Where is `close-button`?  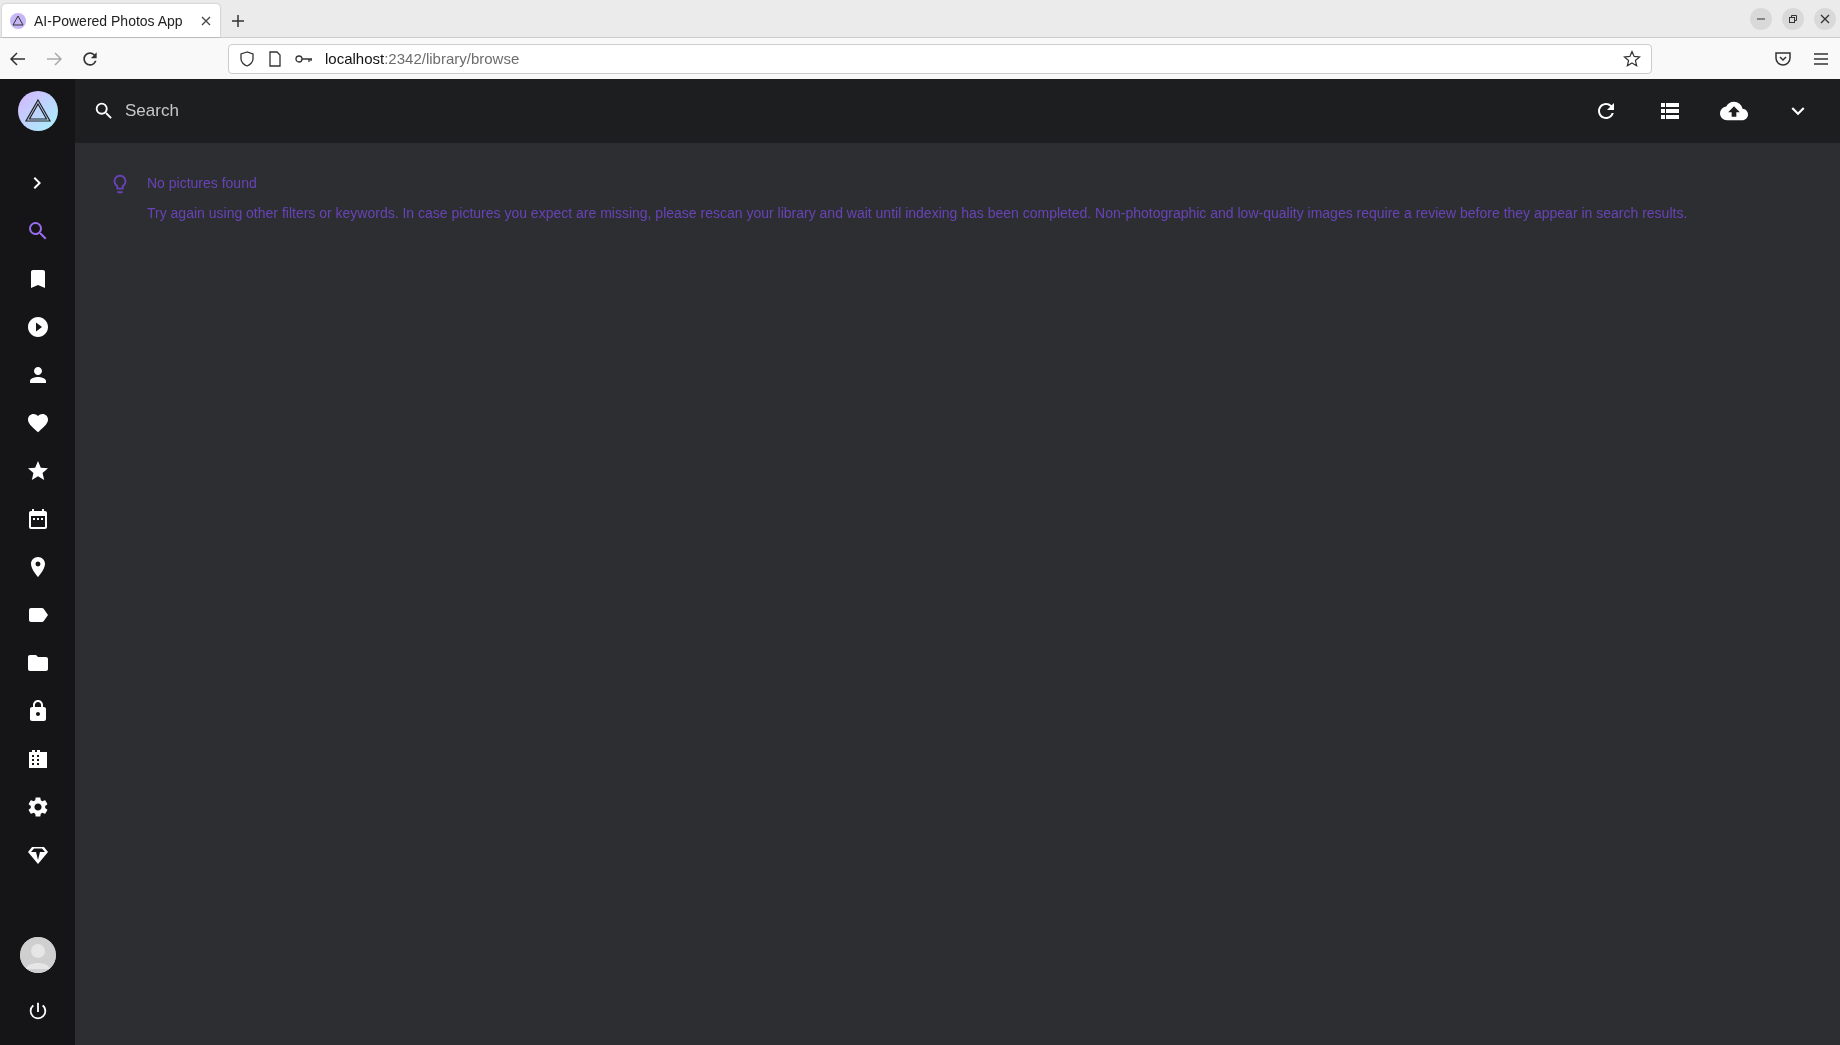
close-button is located at coordinates (1825, 18).